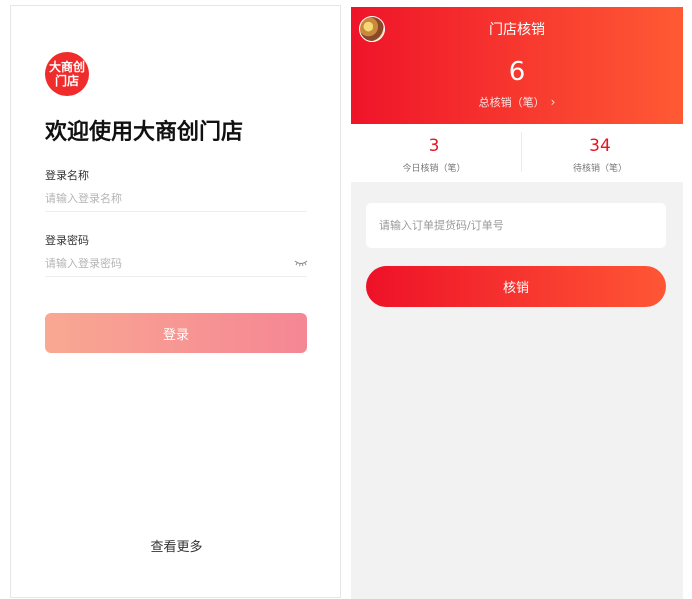 This screenshot has height=599, width=692. I want to click on password-input, so click(176, 264).